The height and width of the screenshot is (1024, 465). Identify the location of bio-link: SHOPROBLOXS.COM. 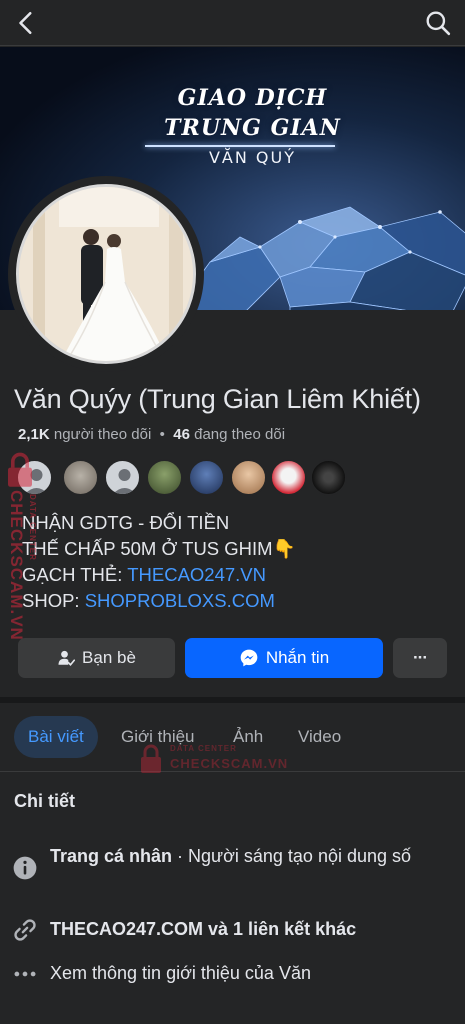
(180, 600).